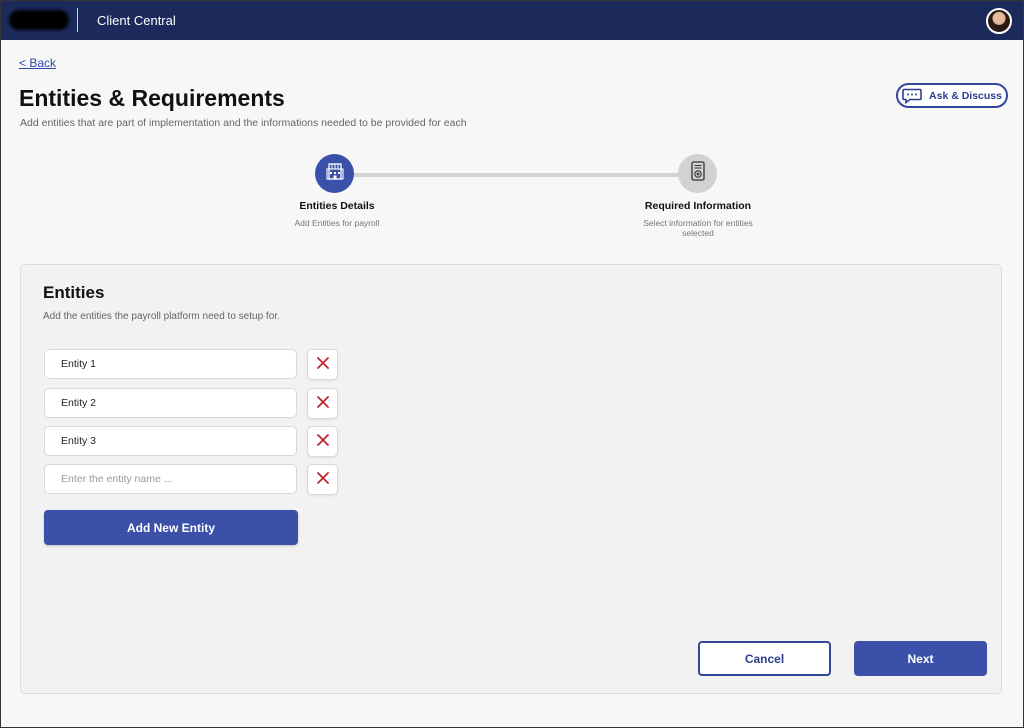 The width and height of the screenshot is (1024, 728). What do you see at coordinates (965, 95) in the screenshot?
I see `ask-and-discuss-label: Ask & Discuss` at bounding box center [965, 95].